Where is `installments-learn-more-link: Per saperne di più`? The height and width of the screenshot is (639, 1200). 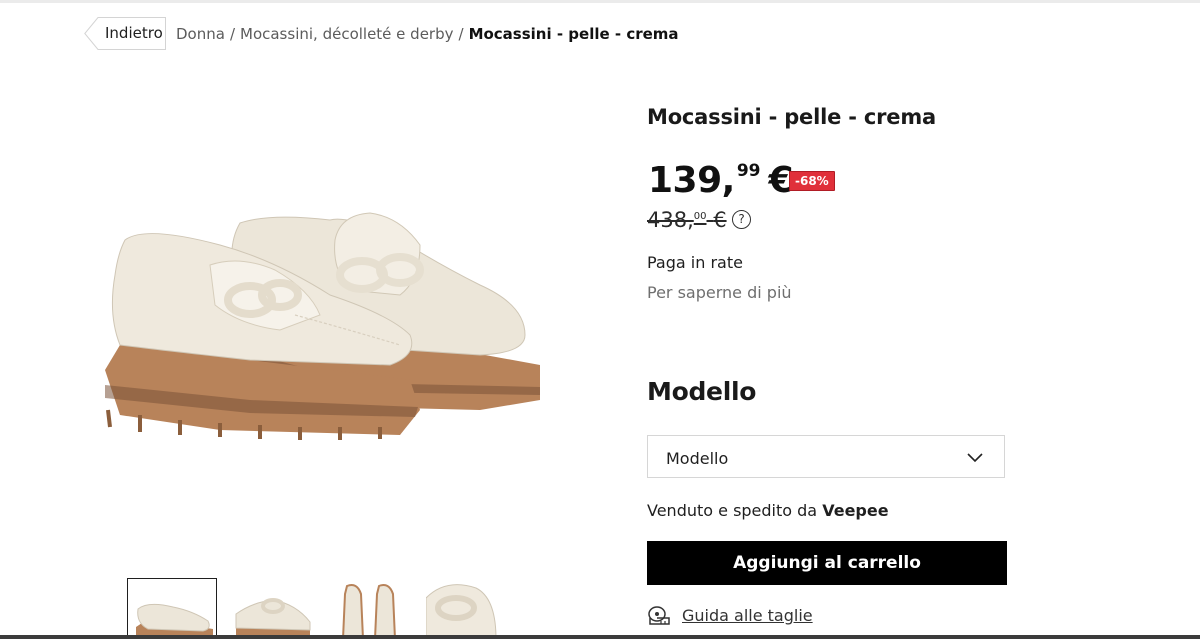
installments-learn-more-link: Per saperne di più is located at coordinates (719, 292).